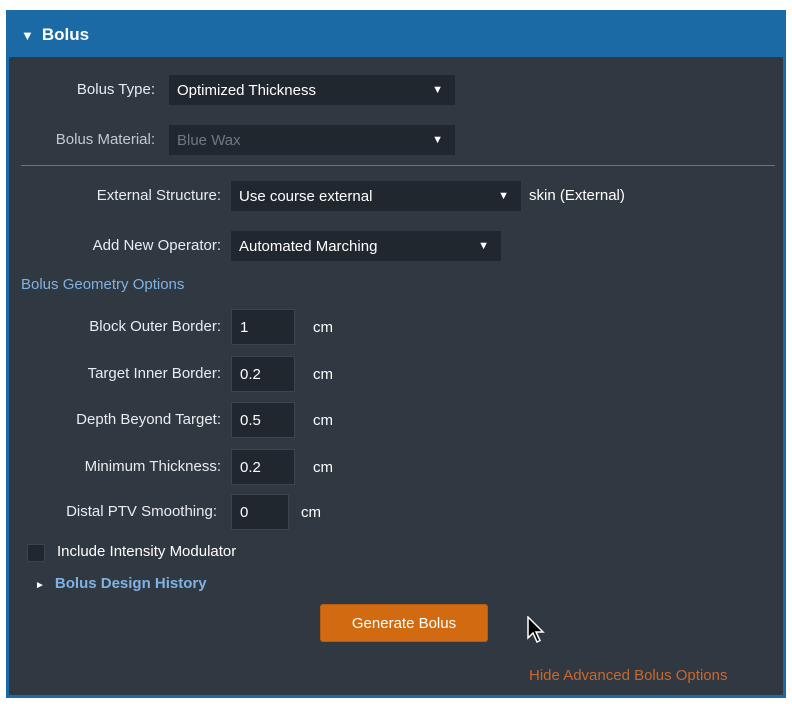 The height and width of the screenshot is (704, 792). What do you see at coordinates (147, 551) in the screenshot?
I see `intensity-modulator-label: Include Intensity Modulator` at bounding box center [147, 551].